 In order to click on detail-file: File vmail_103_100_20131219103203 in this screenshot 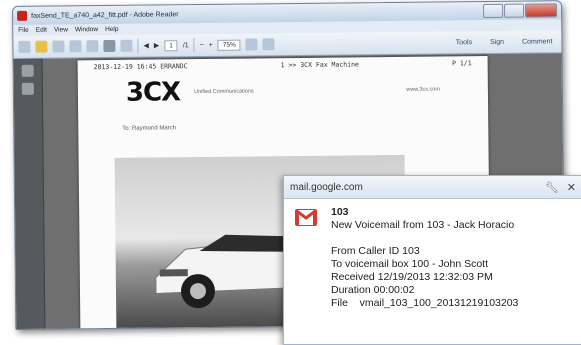, I will do `click(425, 303)`.